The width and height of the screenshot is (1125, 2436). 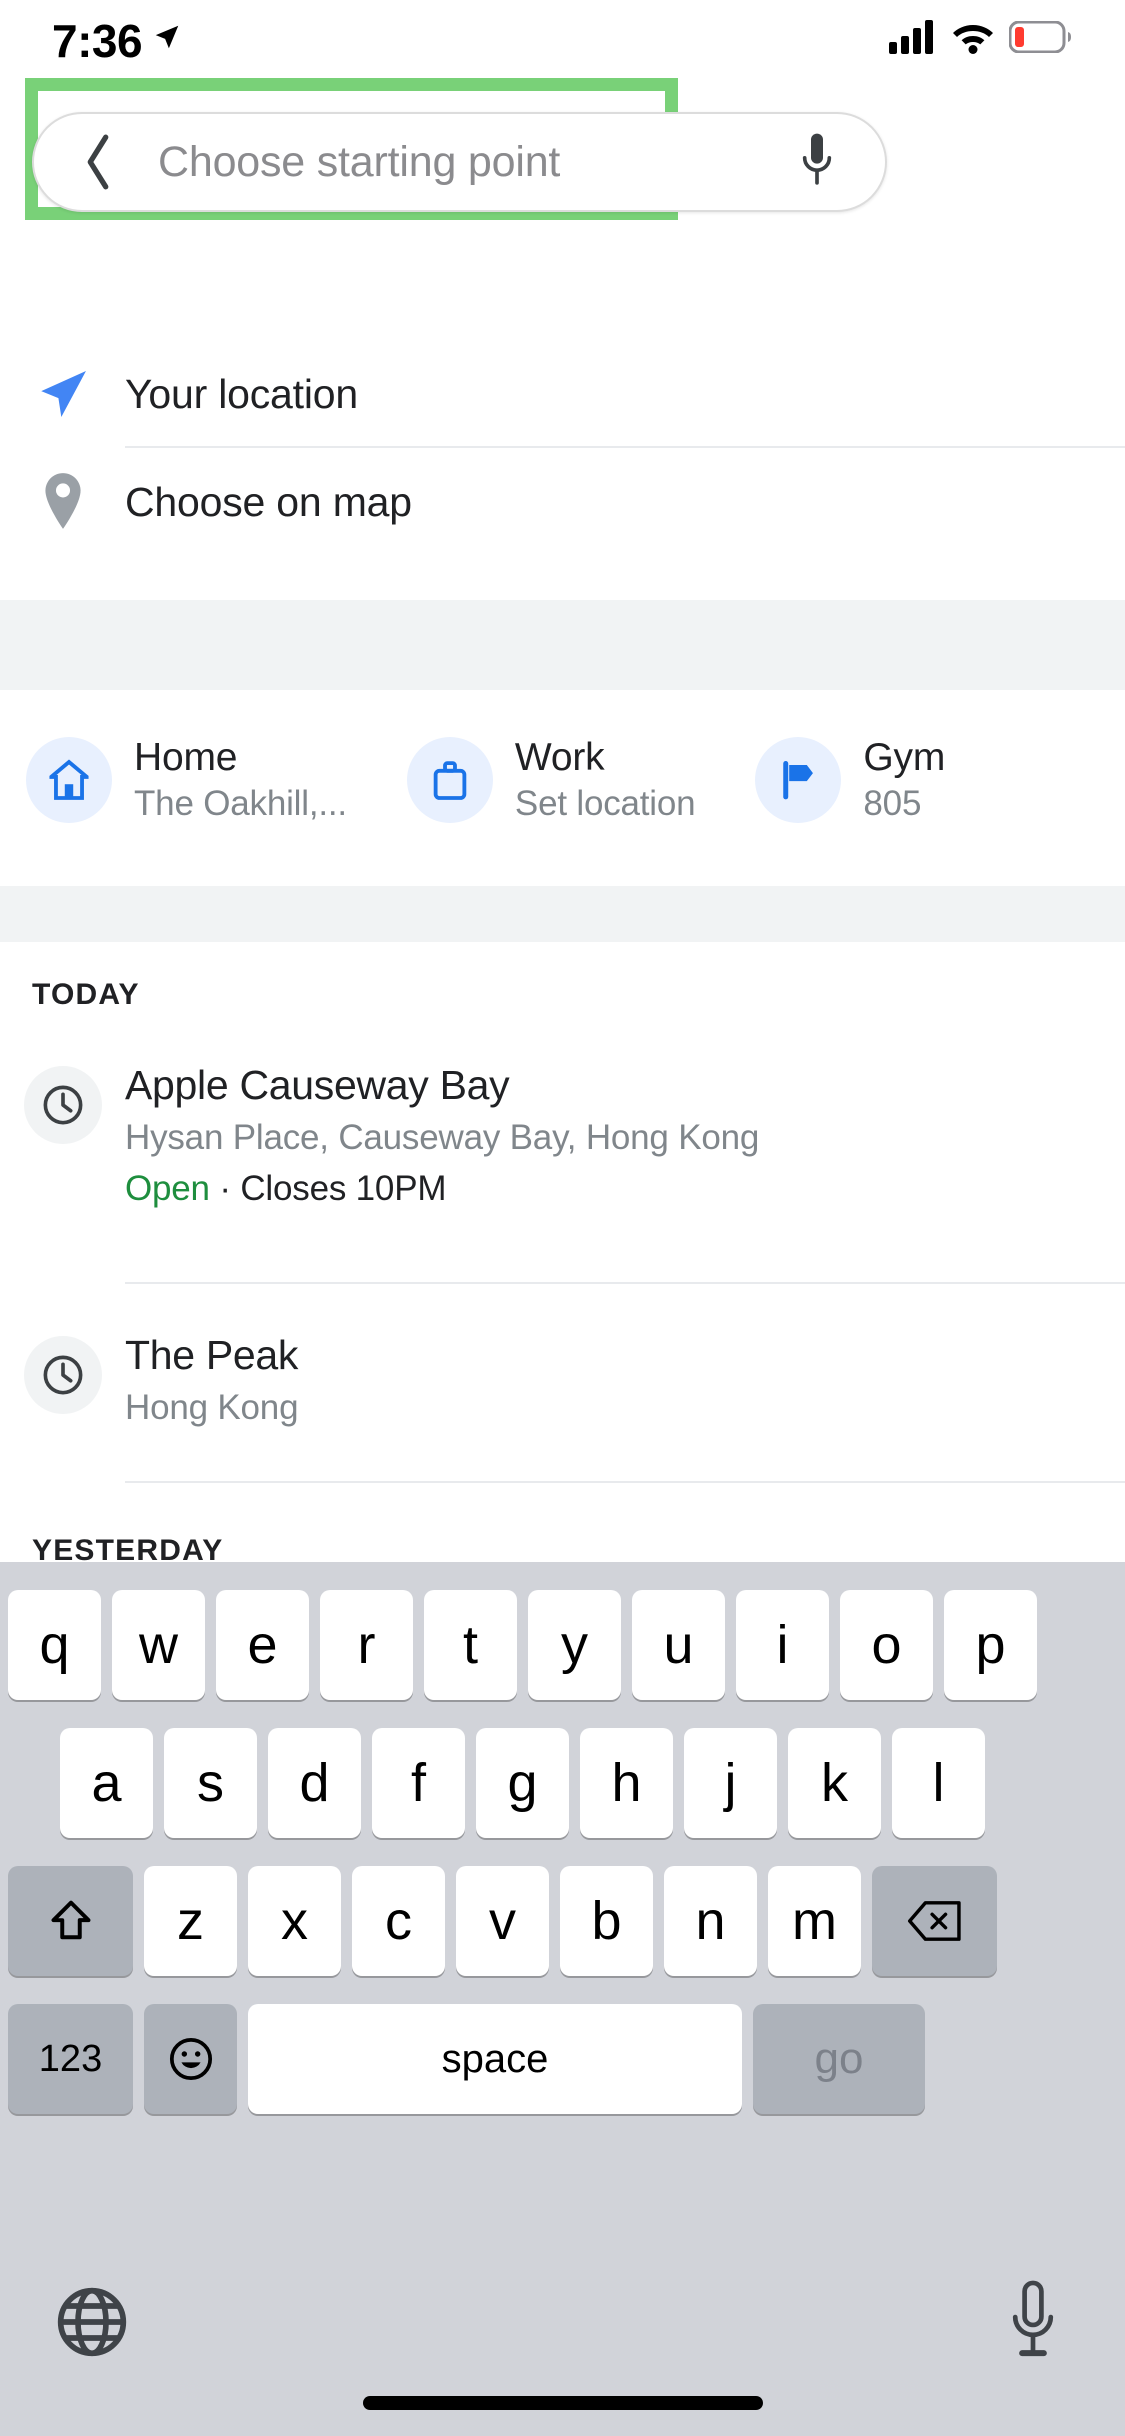 What do you see at coordinates (495, 2059) in the screenshot?
I see `space-key: space` at bounding box center [495, 2059].